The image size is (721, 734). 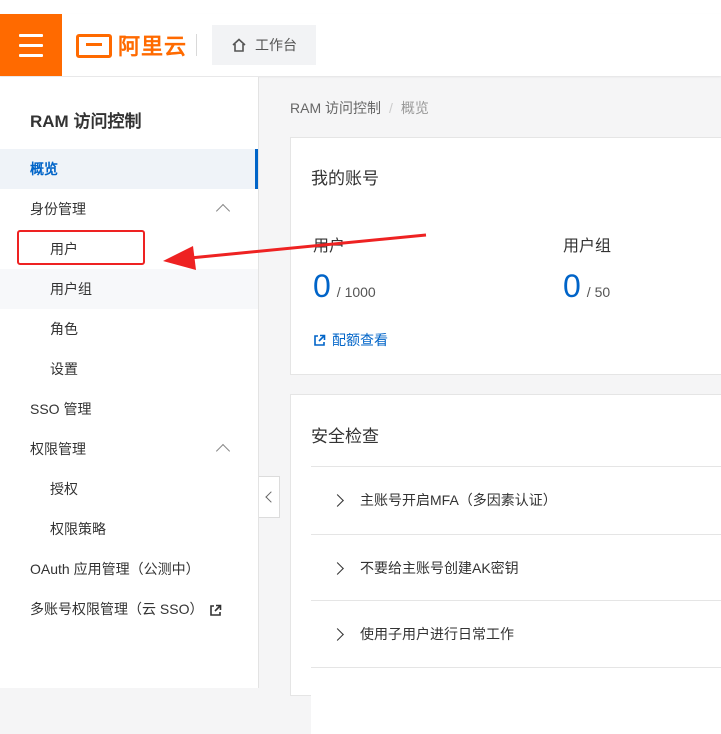 I want to click on sidebar-item-grants: 授权, so click(x=129, y=489).